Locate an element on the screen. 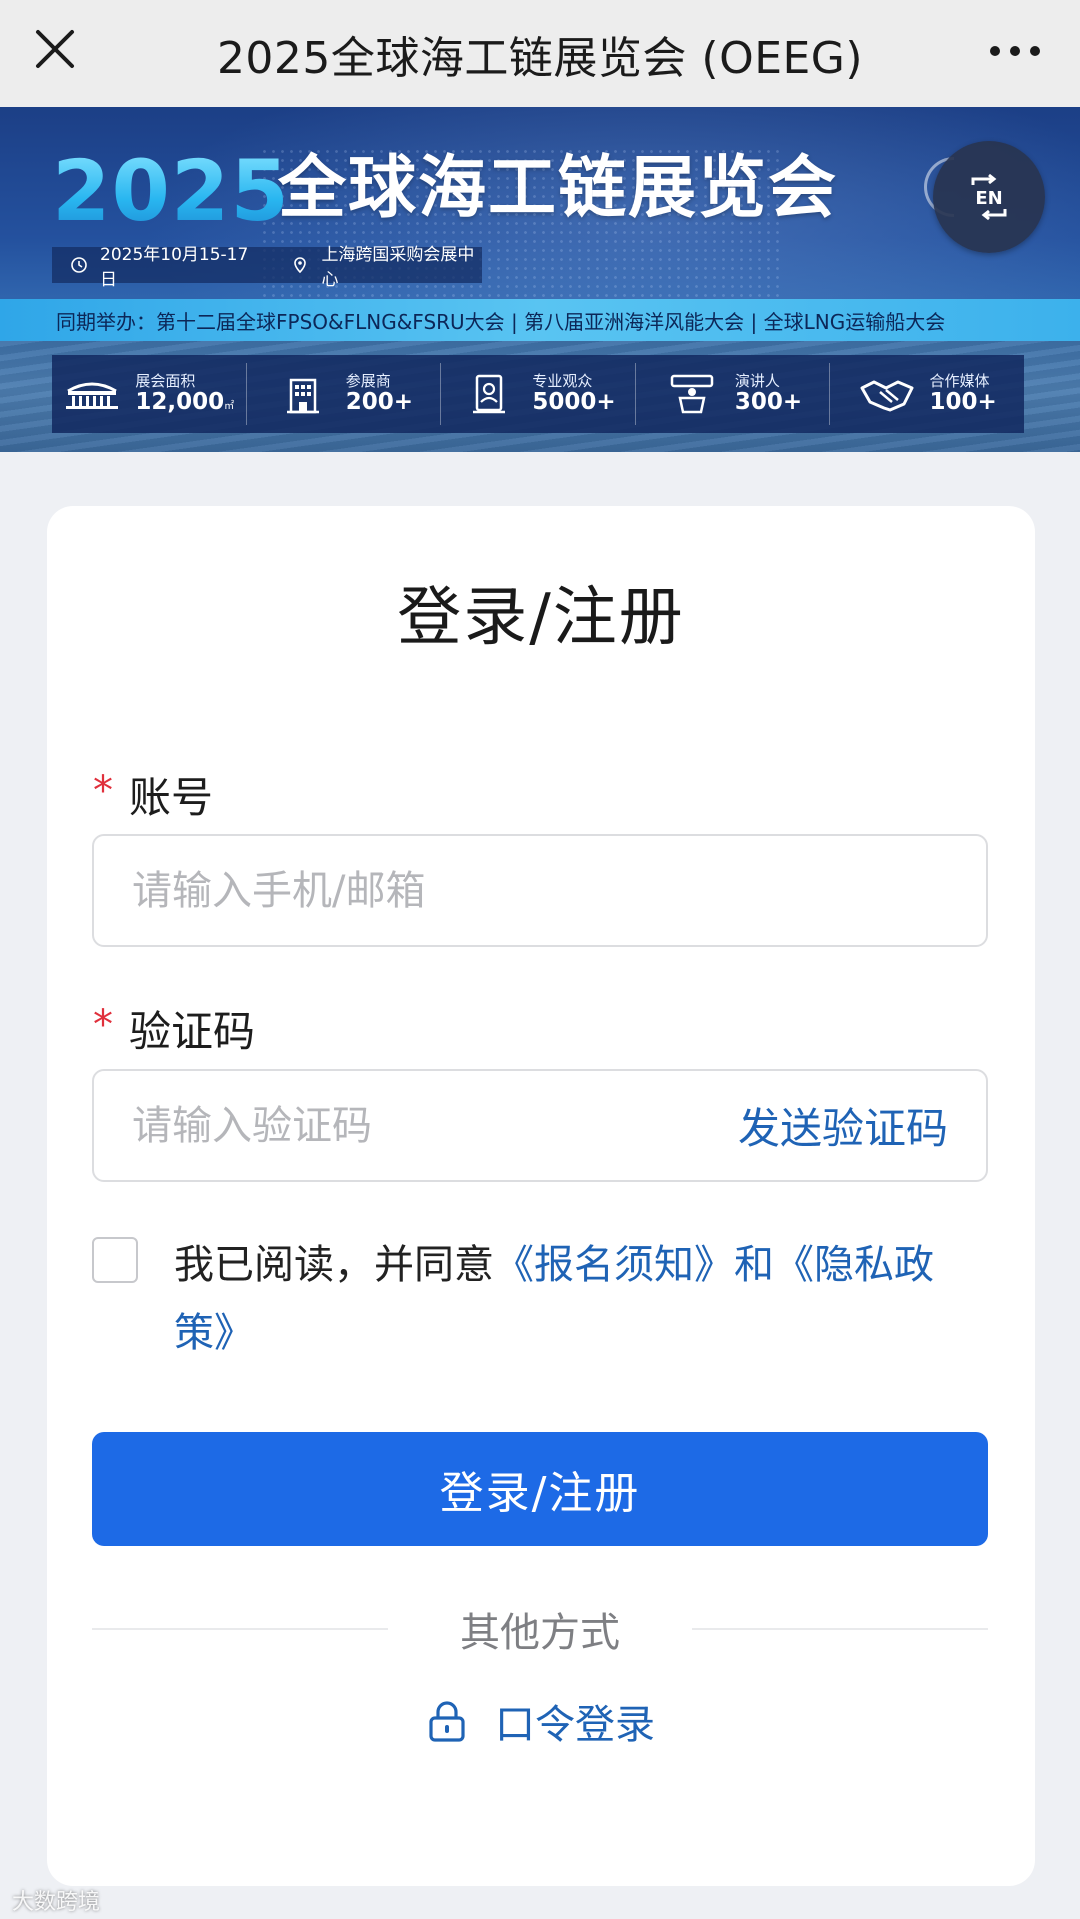 The height and width of the screenshot is (1919, 1080). building-icon is located at coordinates (303, 394).